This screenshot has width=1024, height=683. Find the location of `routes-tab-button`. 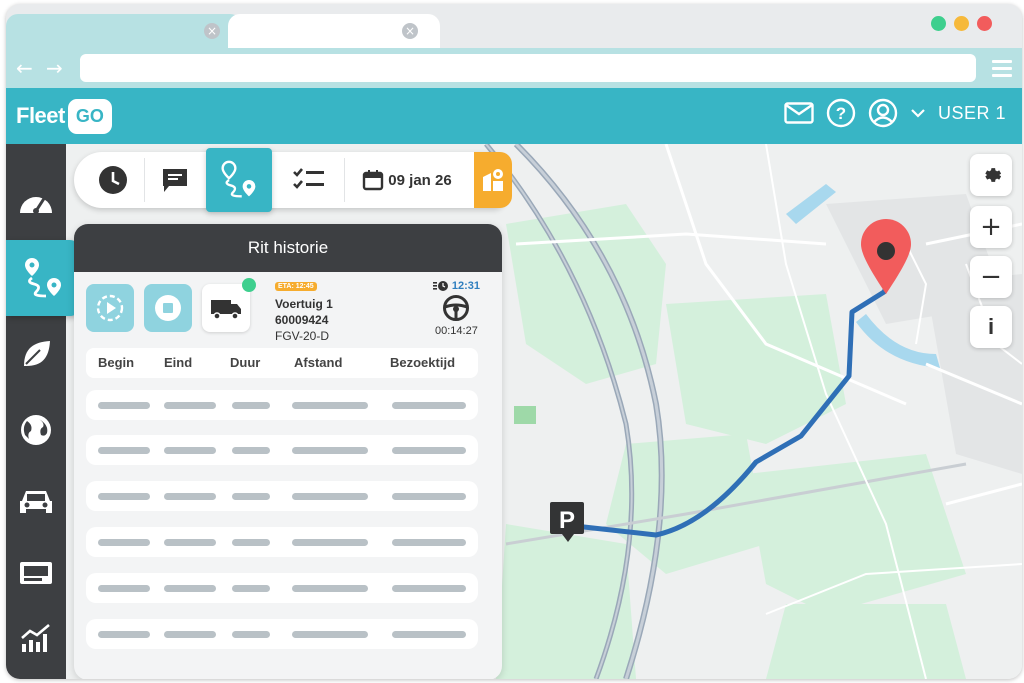

routes-tab-button is located at coordinates (239, 180).